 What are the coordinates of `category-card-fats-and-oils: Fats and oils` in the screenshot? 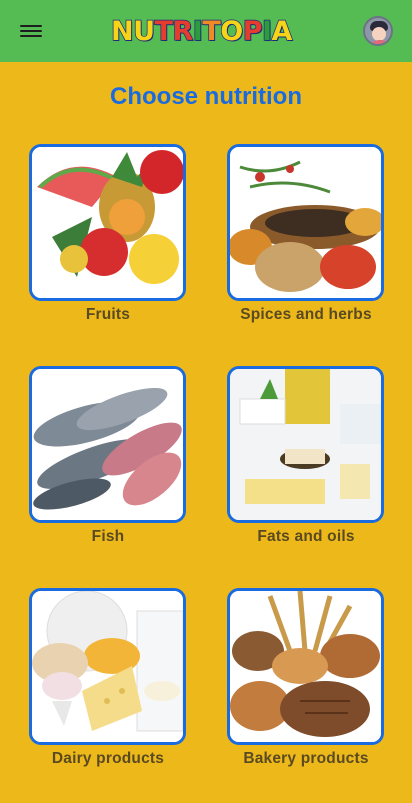 It's located at (306, 455).